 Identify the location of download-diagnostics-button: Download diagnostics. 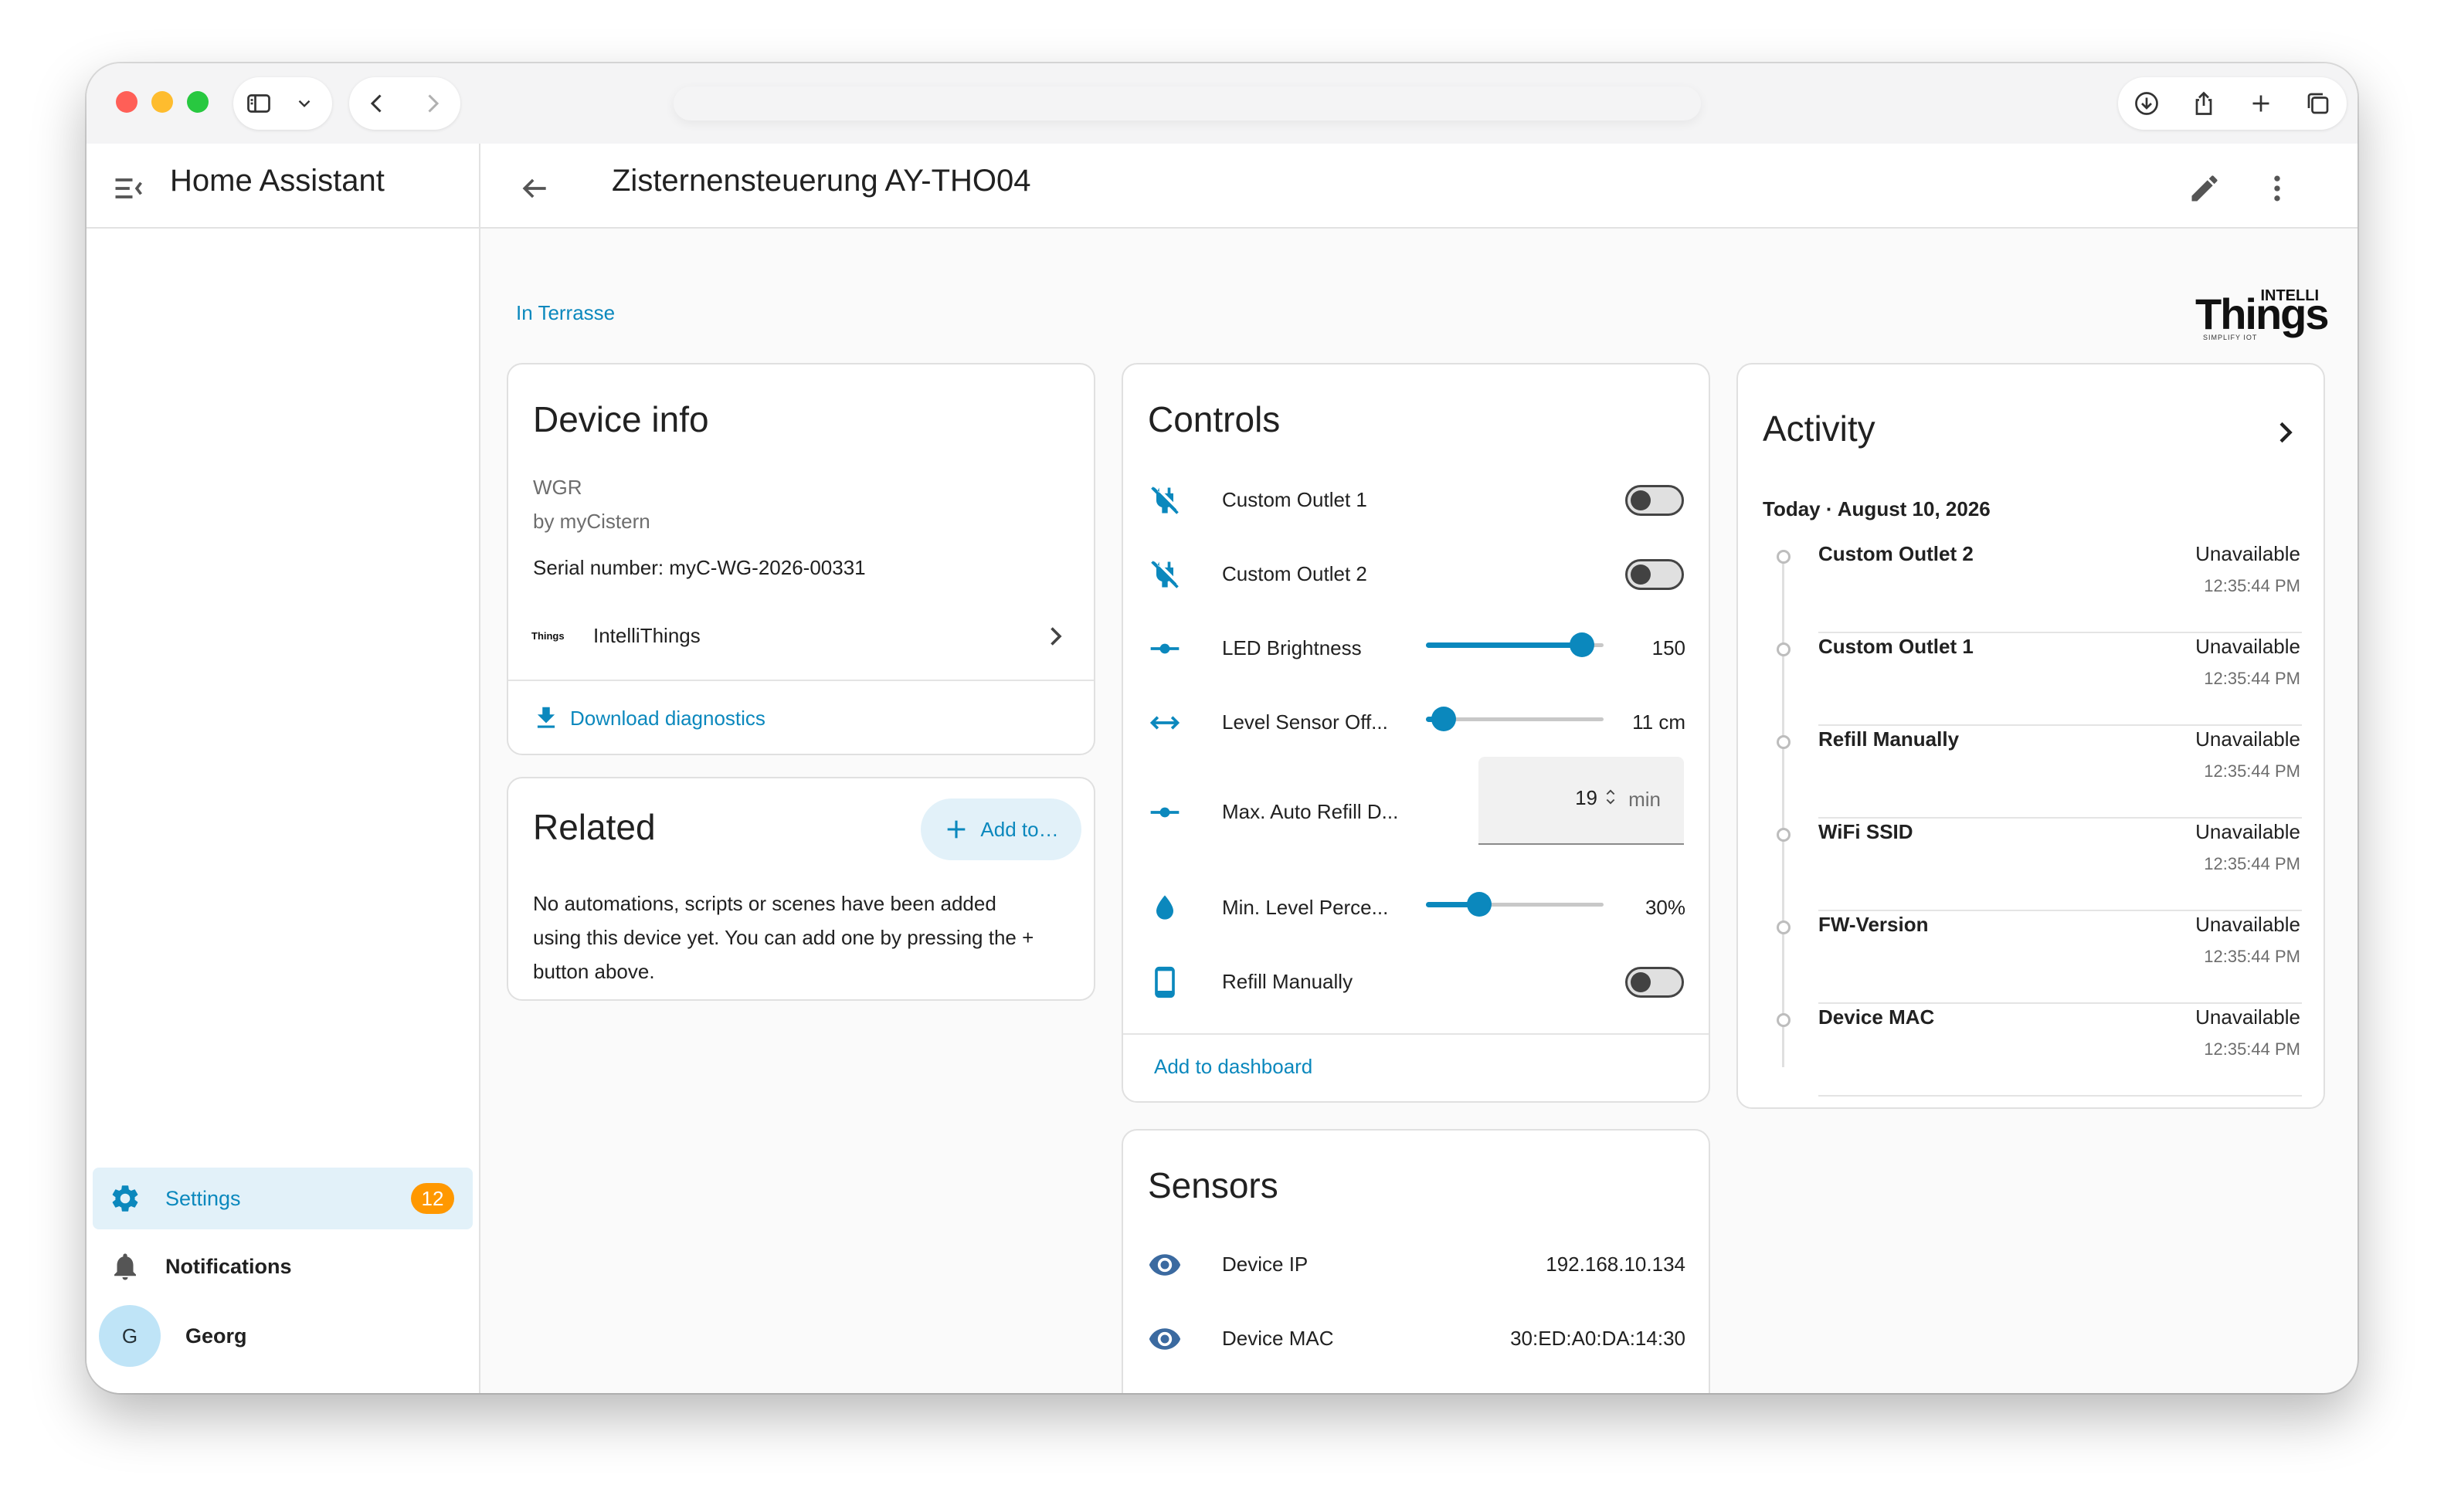
(648, 718).